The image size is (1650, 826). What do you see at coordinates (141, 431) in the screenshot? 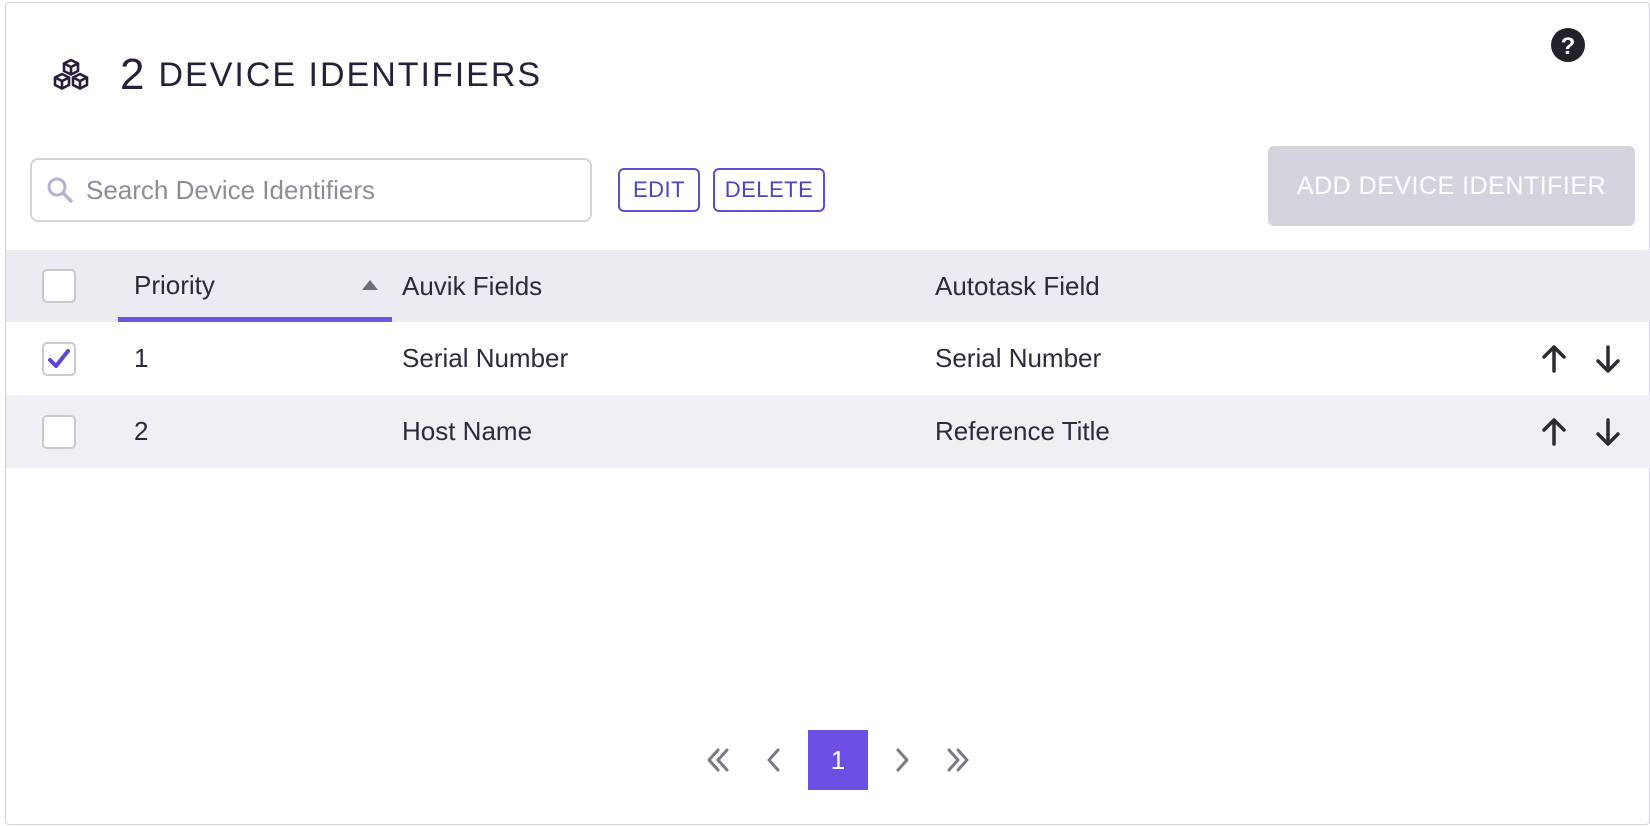
I see `priority-cell: 2` at bounding box center [141, 431].